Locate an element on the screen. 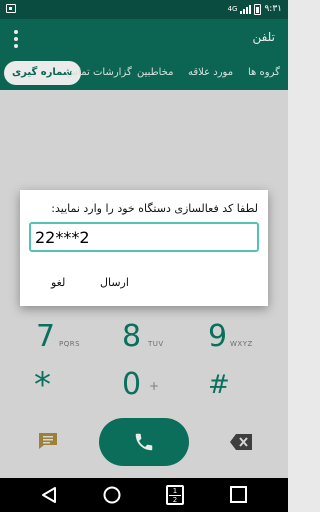 This screenshot has height=512, width=320. activation-code-input is located at coordinates (144, 237).